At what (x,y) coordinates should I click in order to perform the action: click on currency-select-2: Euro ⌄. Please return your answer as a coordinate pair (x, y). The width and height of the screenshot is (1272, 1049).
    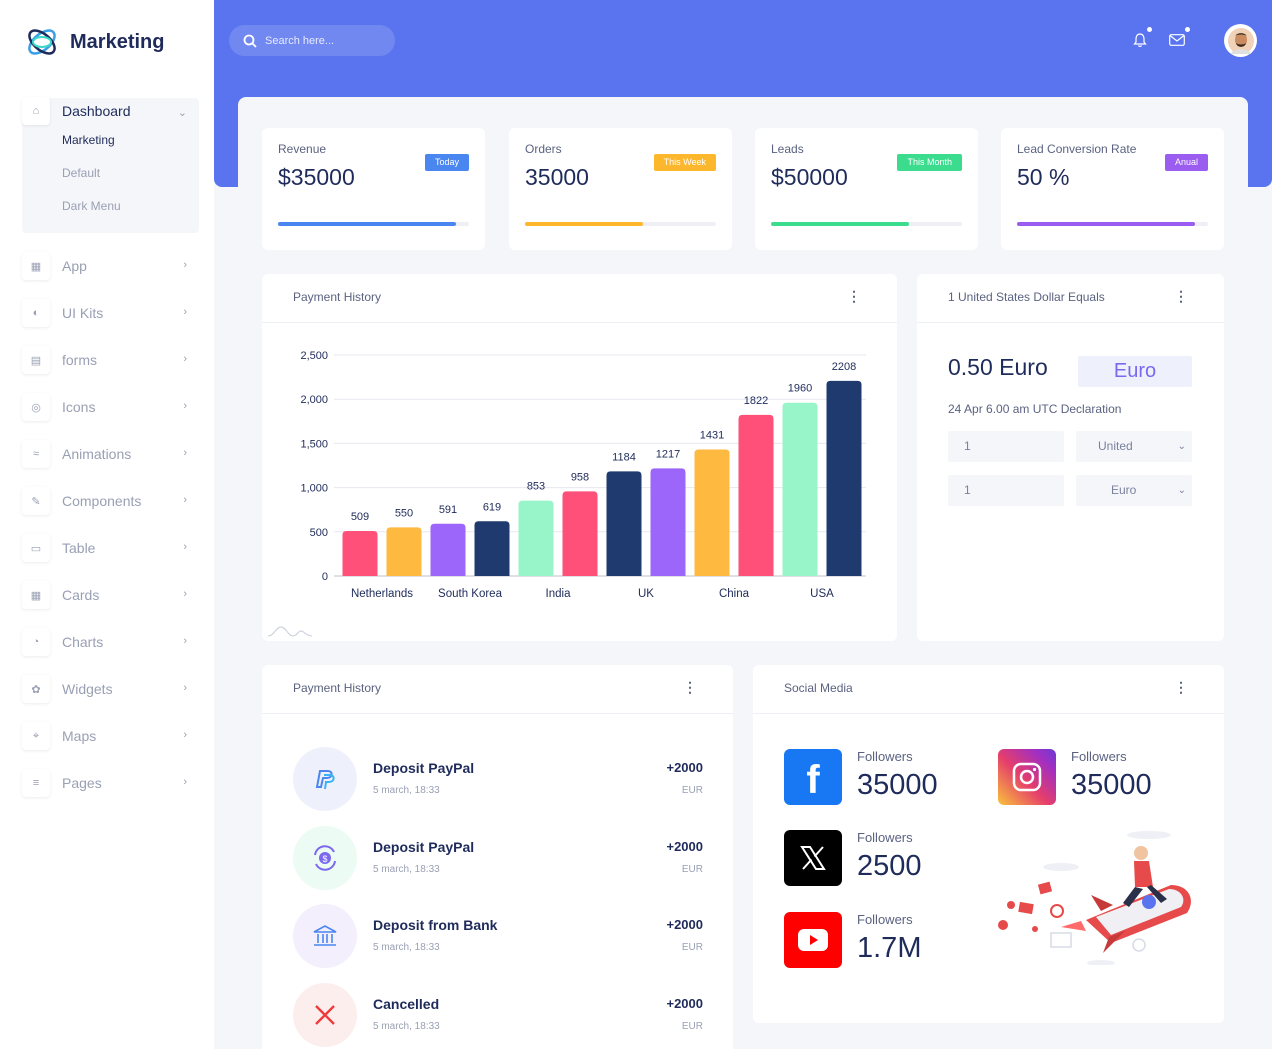
    Looking at the image, I should click on (1134, 490).